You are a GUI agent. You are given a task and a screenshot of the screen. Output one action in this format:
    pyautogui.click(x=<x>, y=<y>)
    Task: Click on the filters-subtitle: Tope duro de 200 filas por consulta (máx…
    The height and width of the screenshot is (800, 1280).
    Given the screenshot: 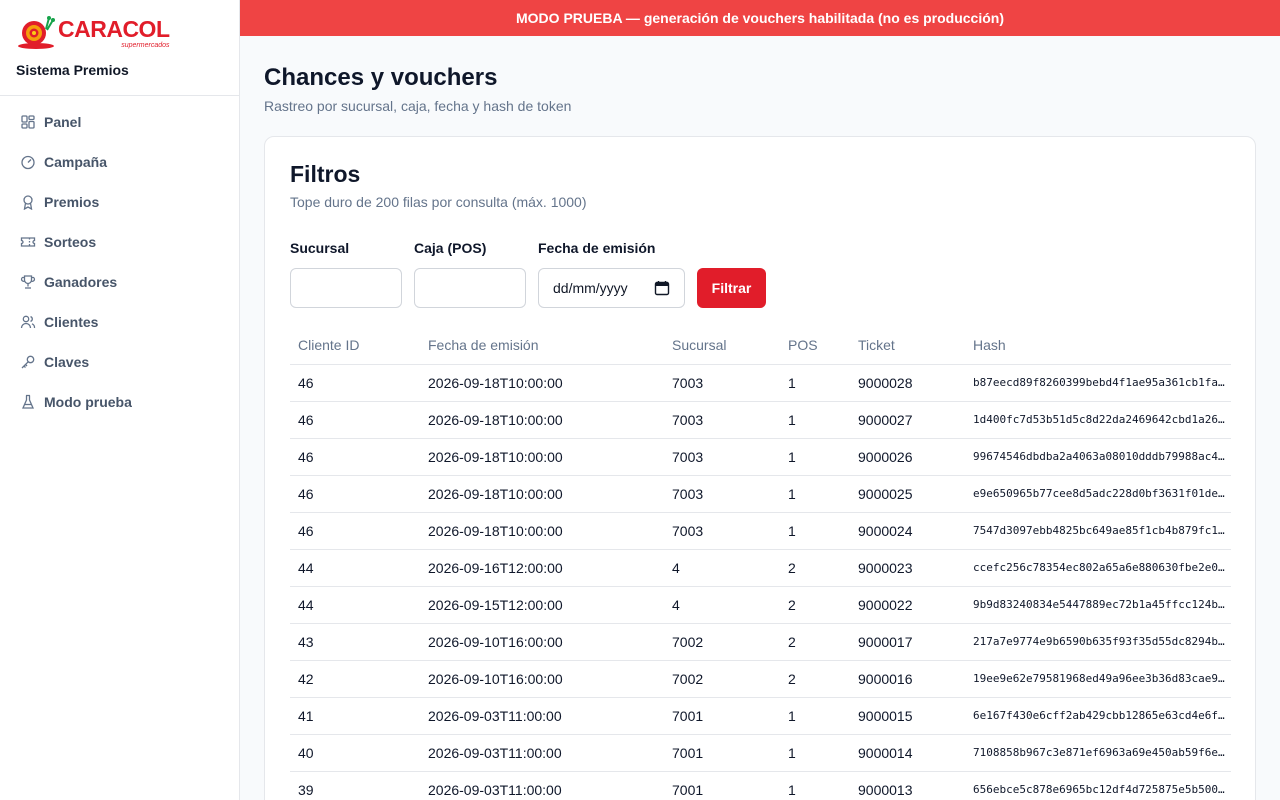 What is the action you would take?
    pyautogui.click(x=438, y=202)
    